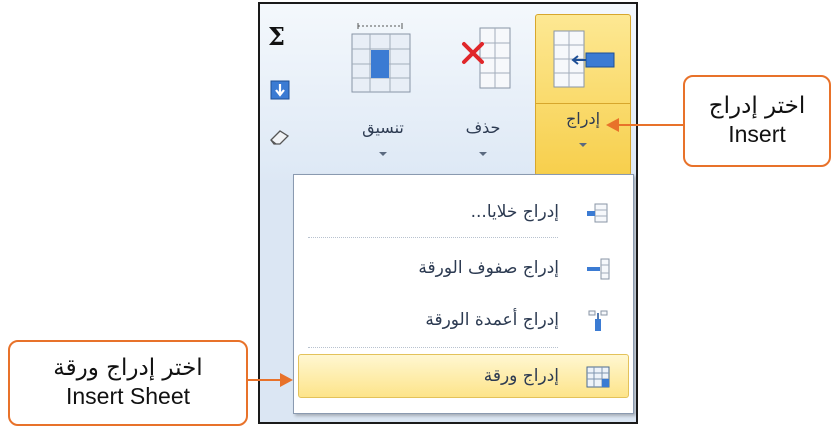  I want to click on format-cells-icon, so click(381, 58).